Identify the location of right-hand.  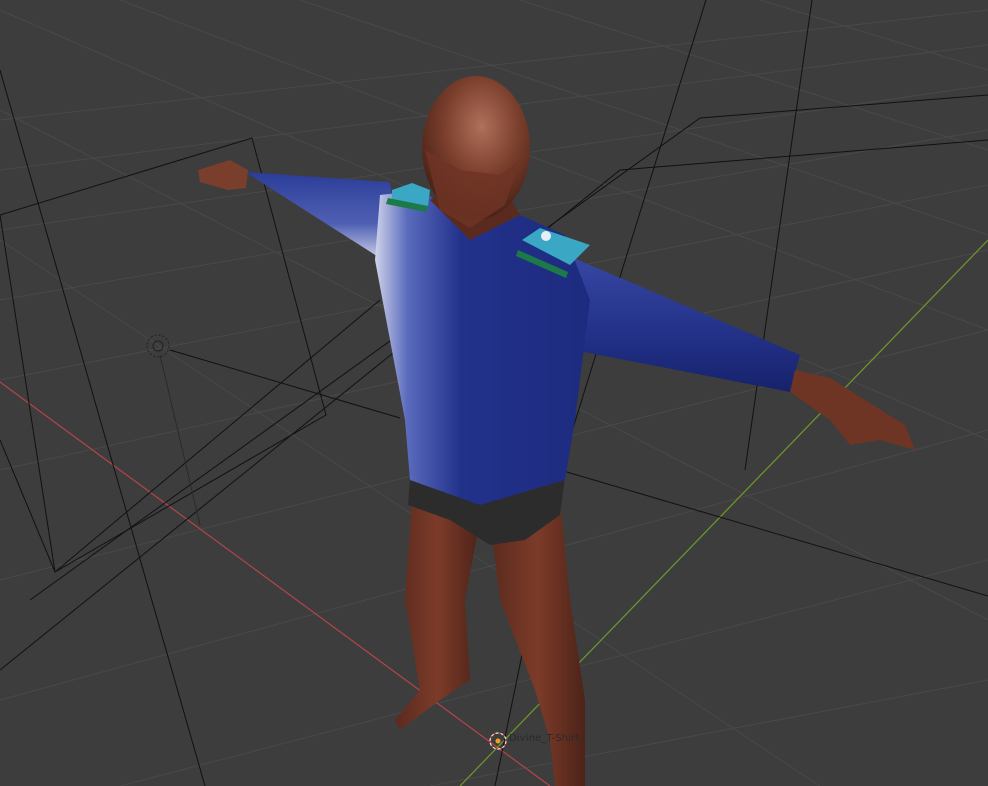
(852, 410).